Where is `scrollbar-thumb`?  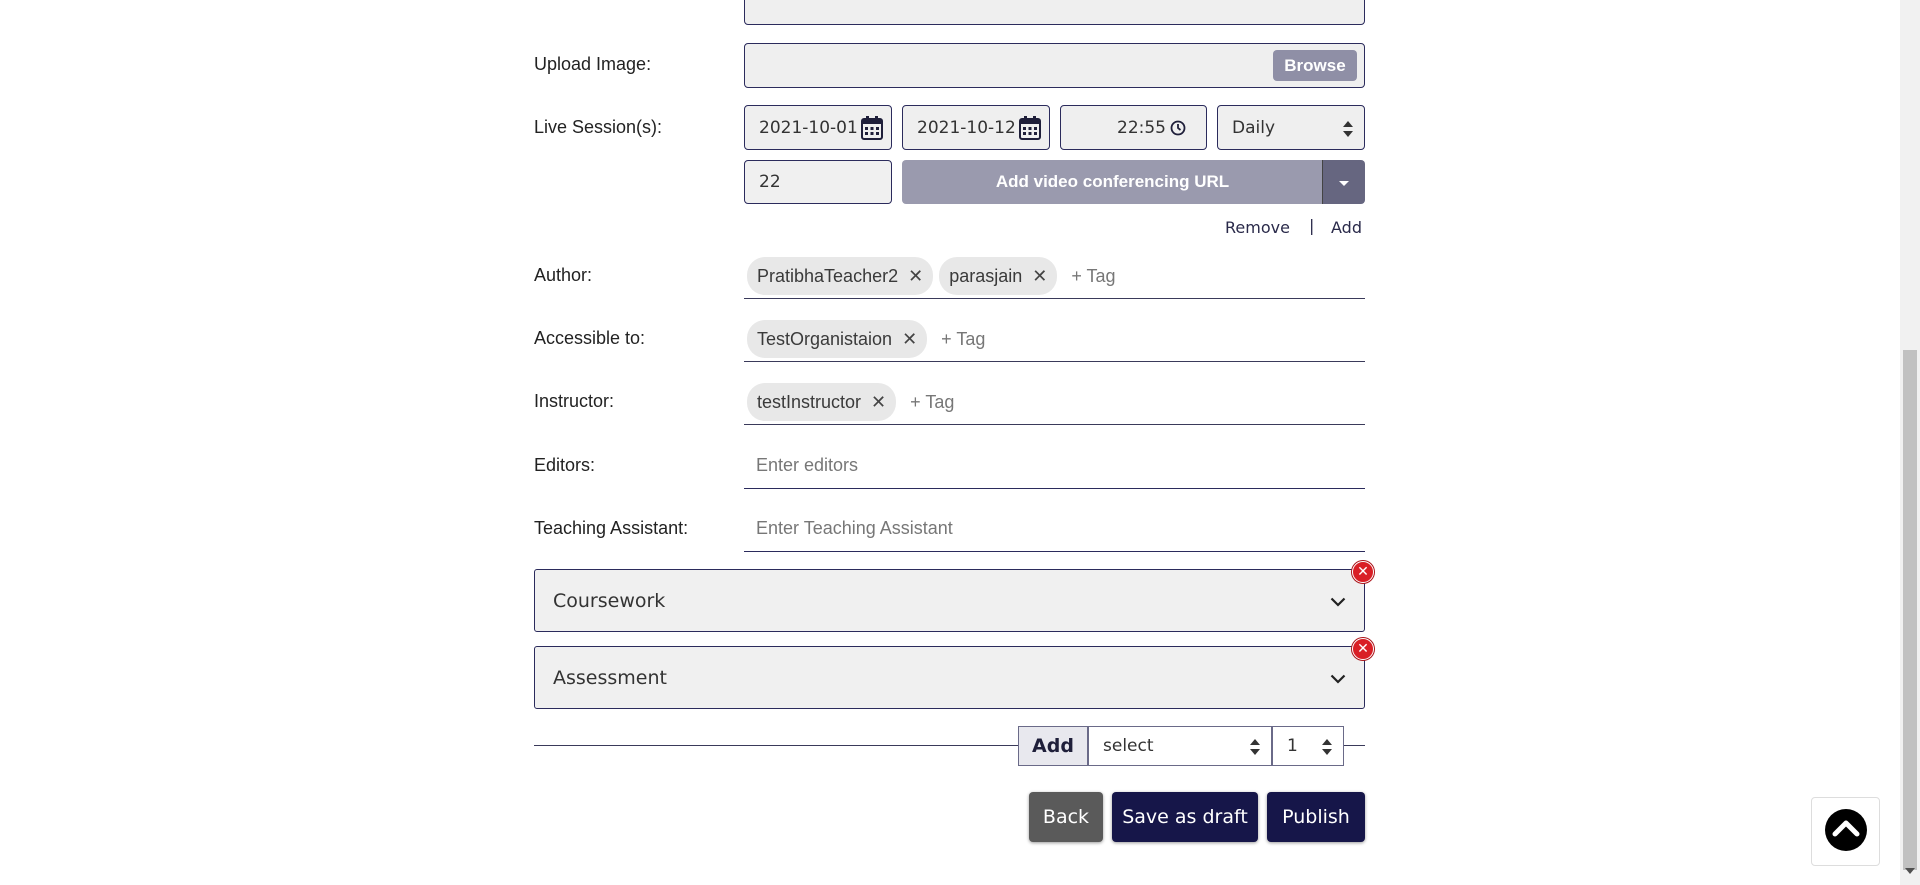
scrollbar-thumb is located at coordinates (1910, 610).